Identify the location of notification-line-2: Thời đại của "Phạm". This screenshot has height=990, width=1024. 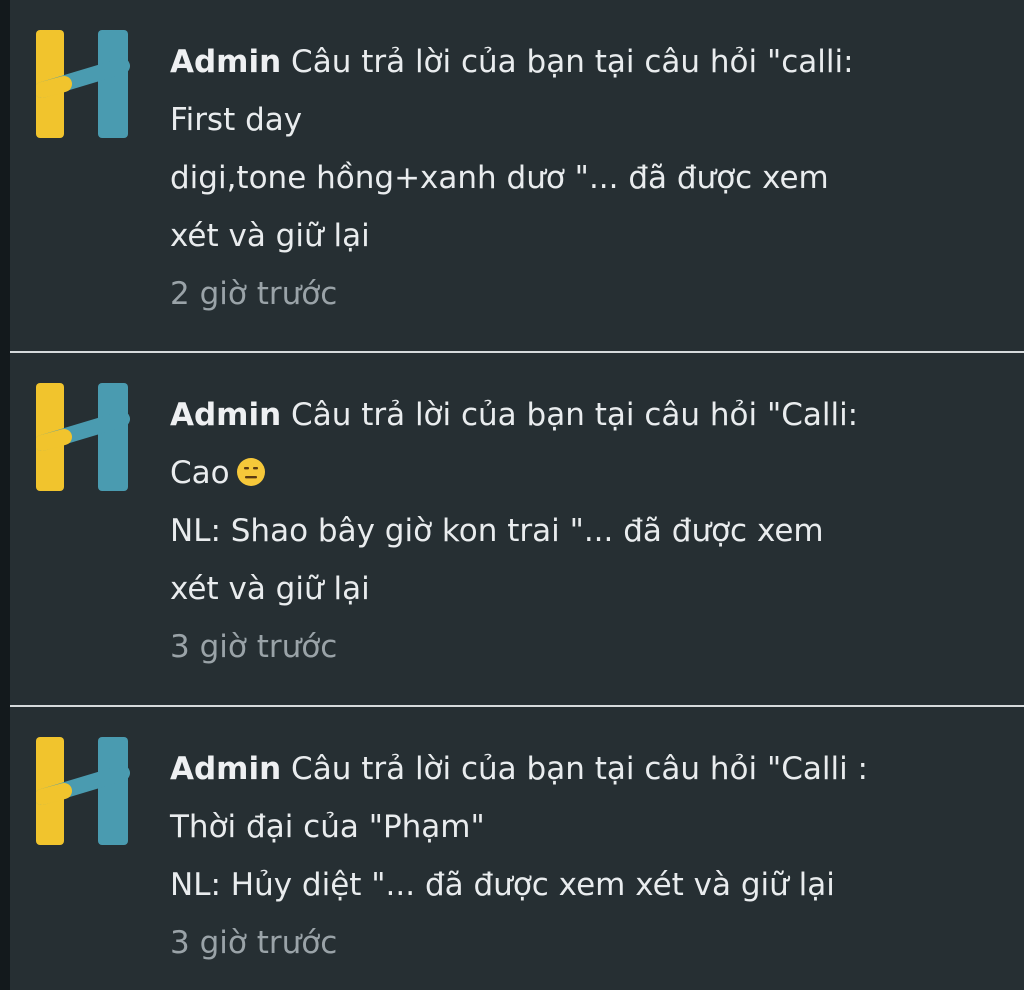
(327, 827).